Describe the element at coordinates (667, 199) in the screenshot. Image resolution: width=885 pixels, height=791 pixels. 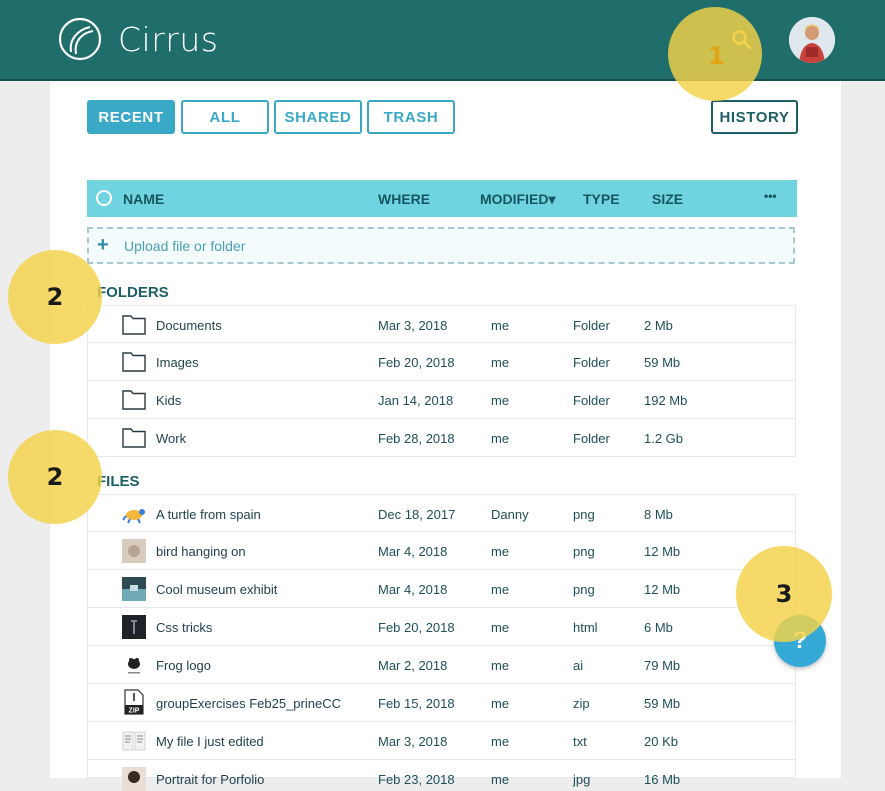
I see `column-size: SIZE` at that location.